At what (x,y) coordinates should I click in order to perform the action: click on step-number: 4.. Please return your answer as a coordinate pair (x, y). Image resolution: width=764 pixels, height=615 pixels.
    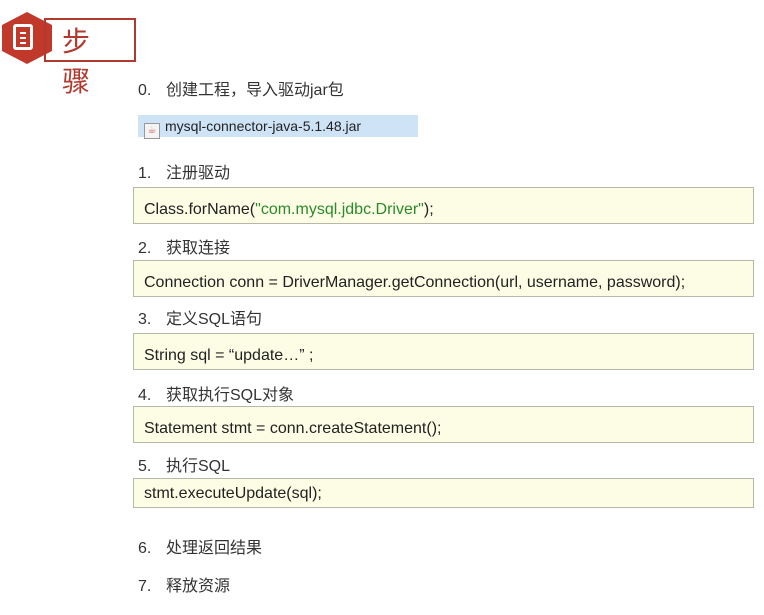
    Looking at the image, I should click on (145, 395).